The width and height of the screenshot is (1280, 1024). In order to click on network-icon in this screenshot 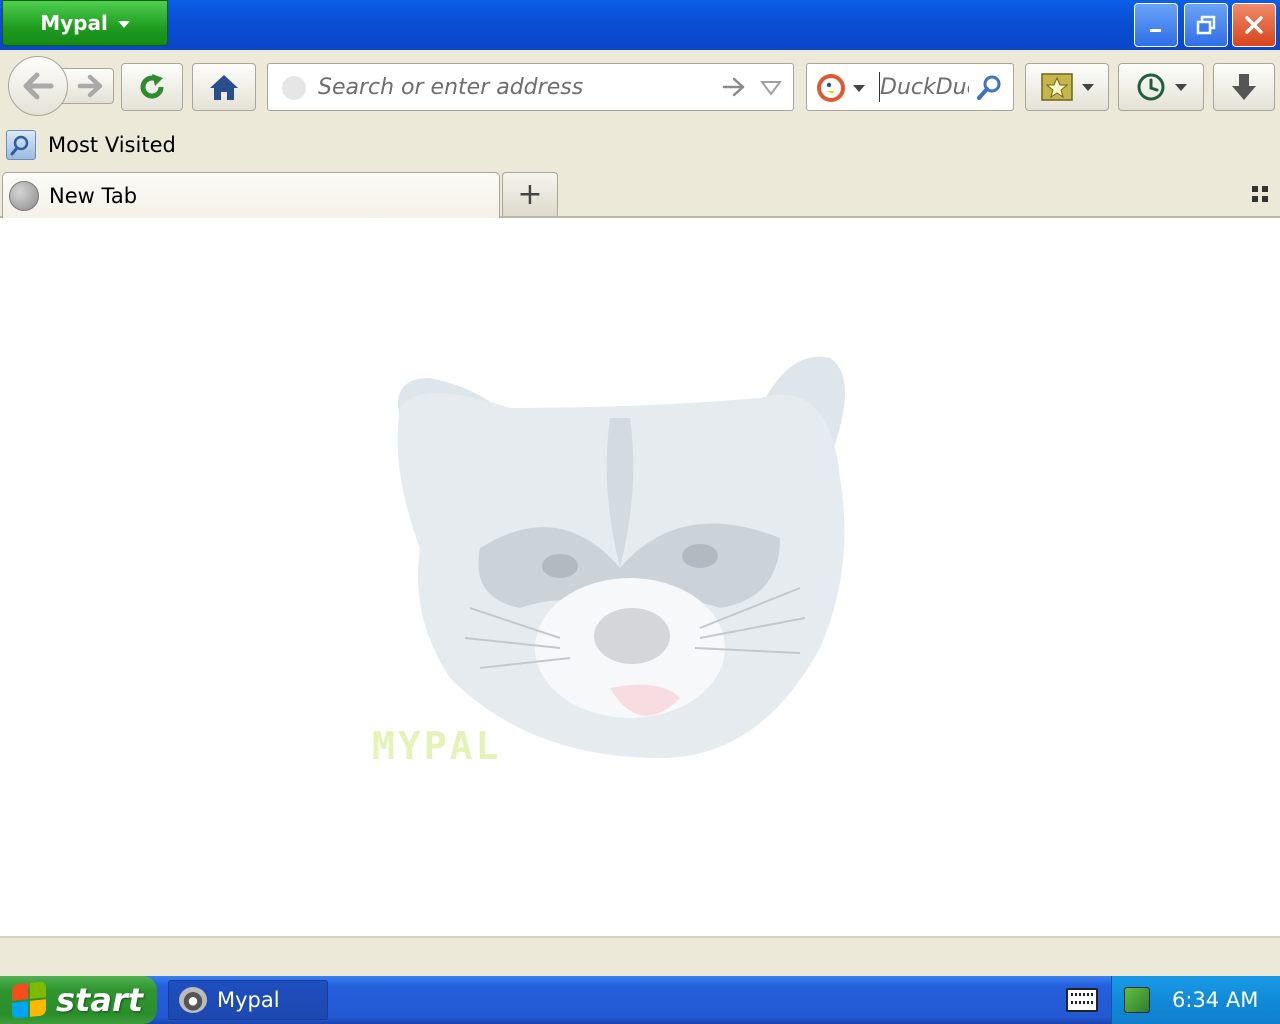, I will do `click(1137, 1000)`.